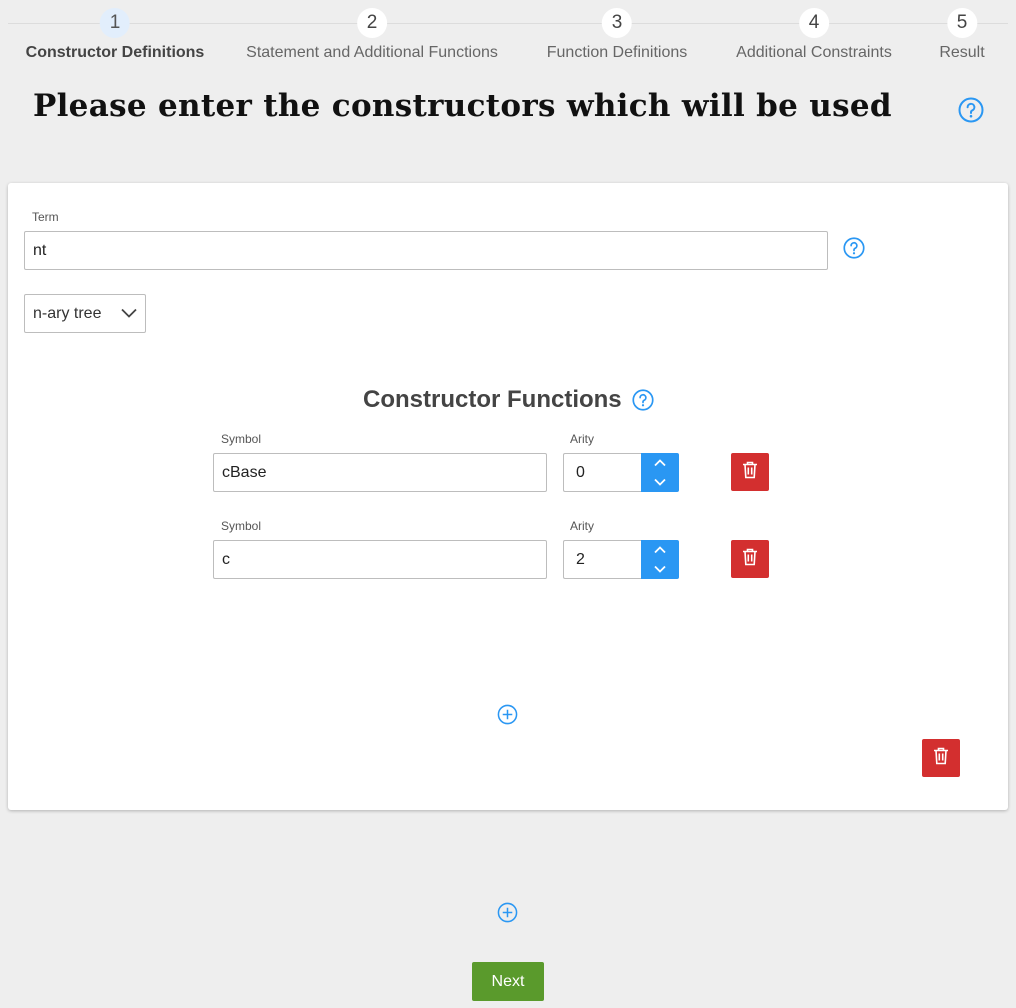 The image size is (1016, 1008). What do you see at coordinates (508, 981) in the screenshot?
I see `next-button: Next` at bounding box center [508, 981].